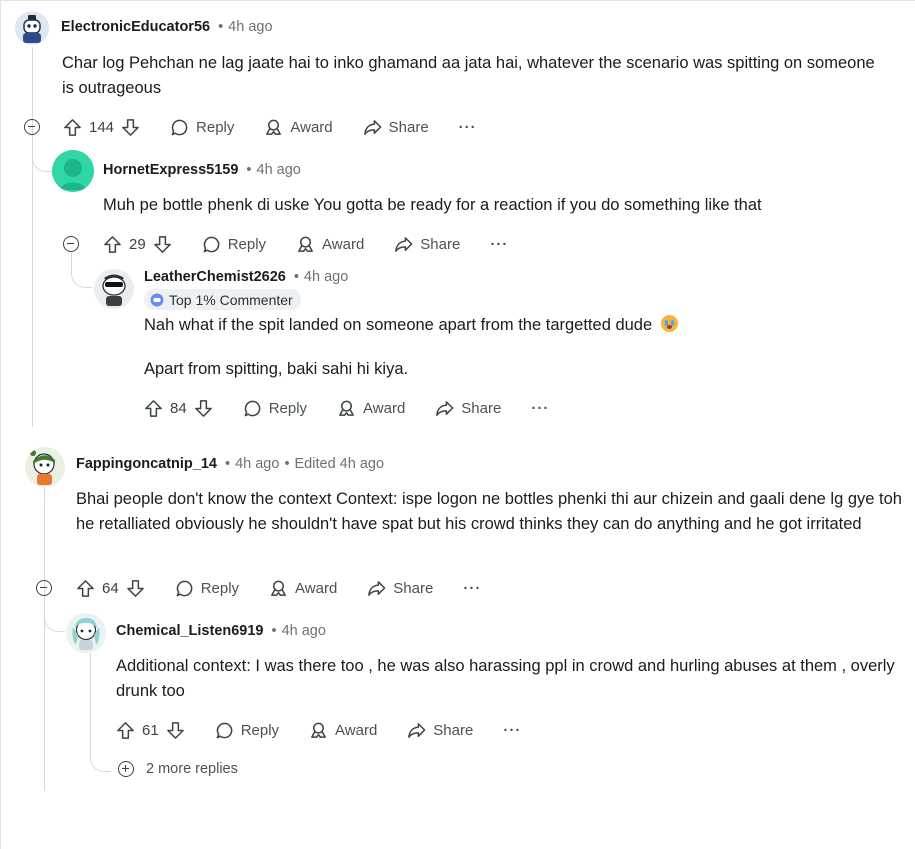  I want to click on username: Fappingoncatnip_14, so click(146, 464).